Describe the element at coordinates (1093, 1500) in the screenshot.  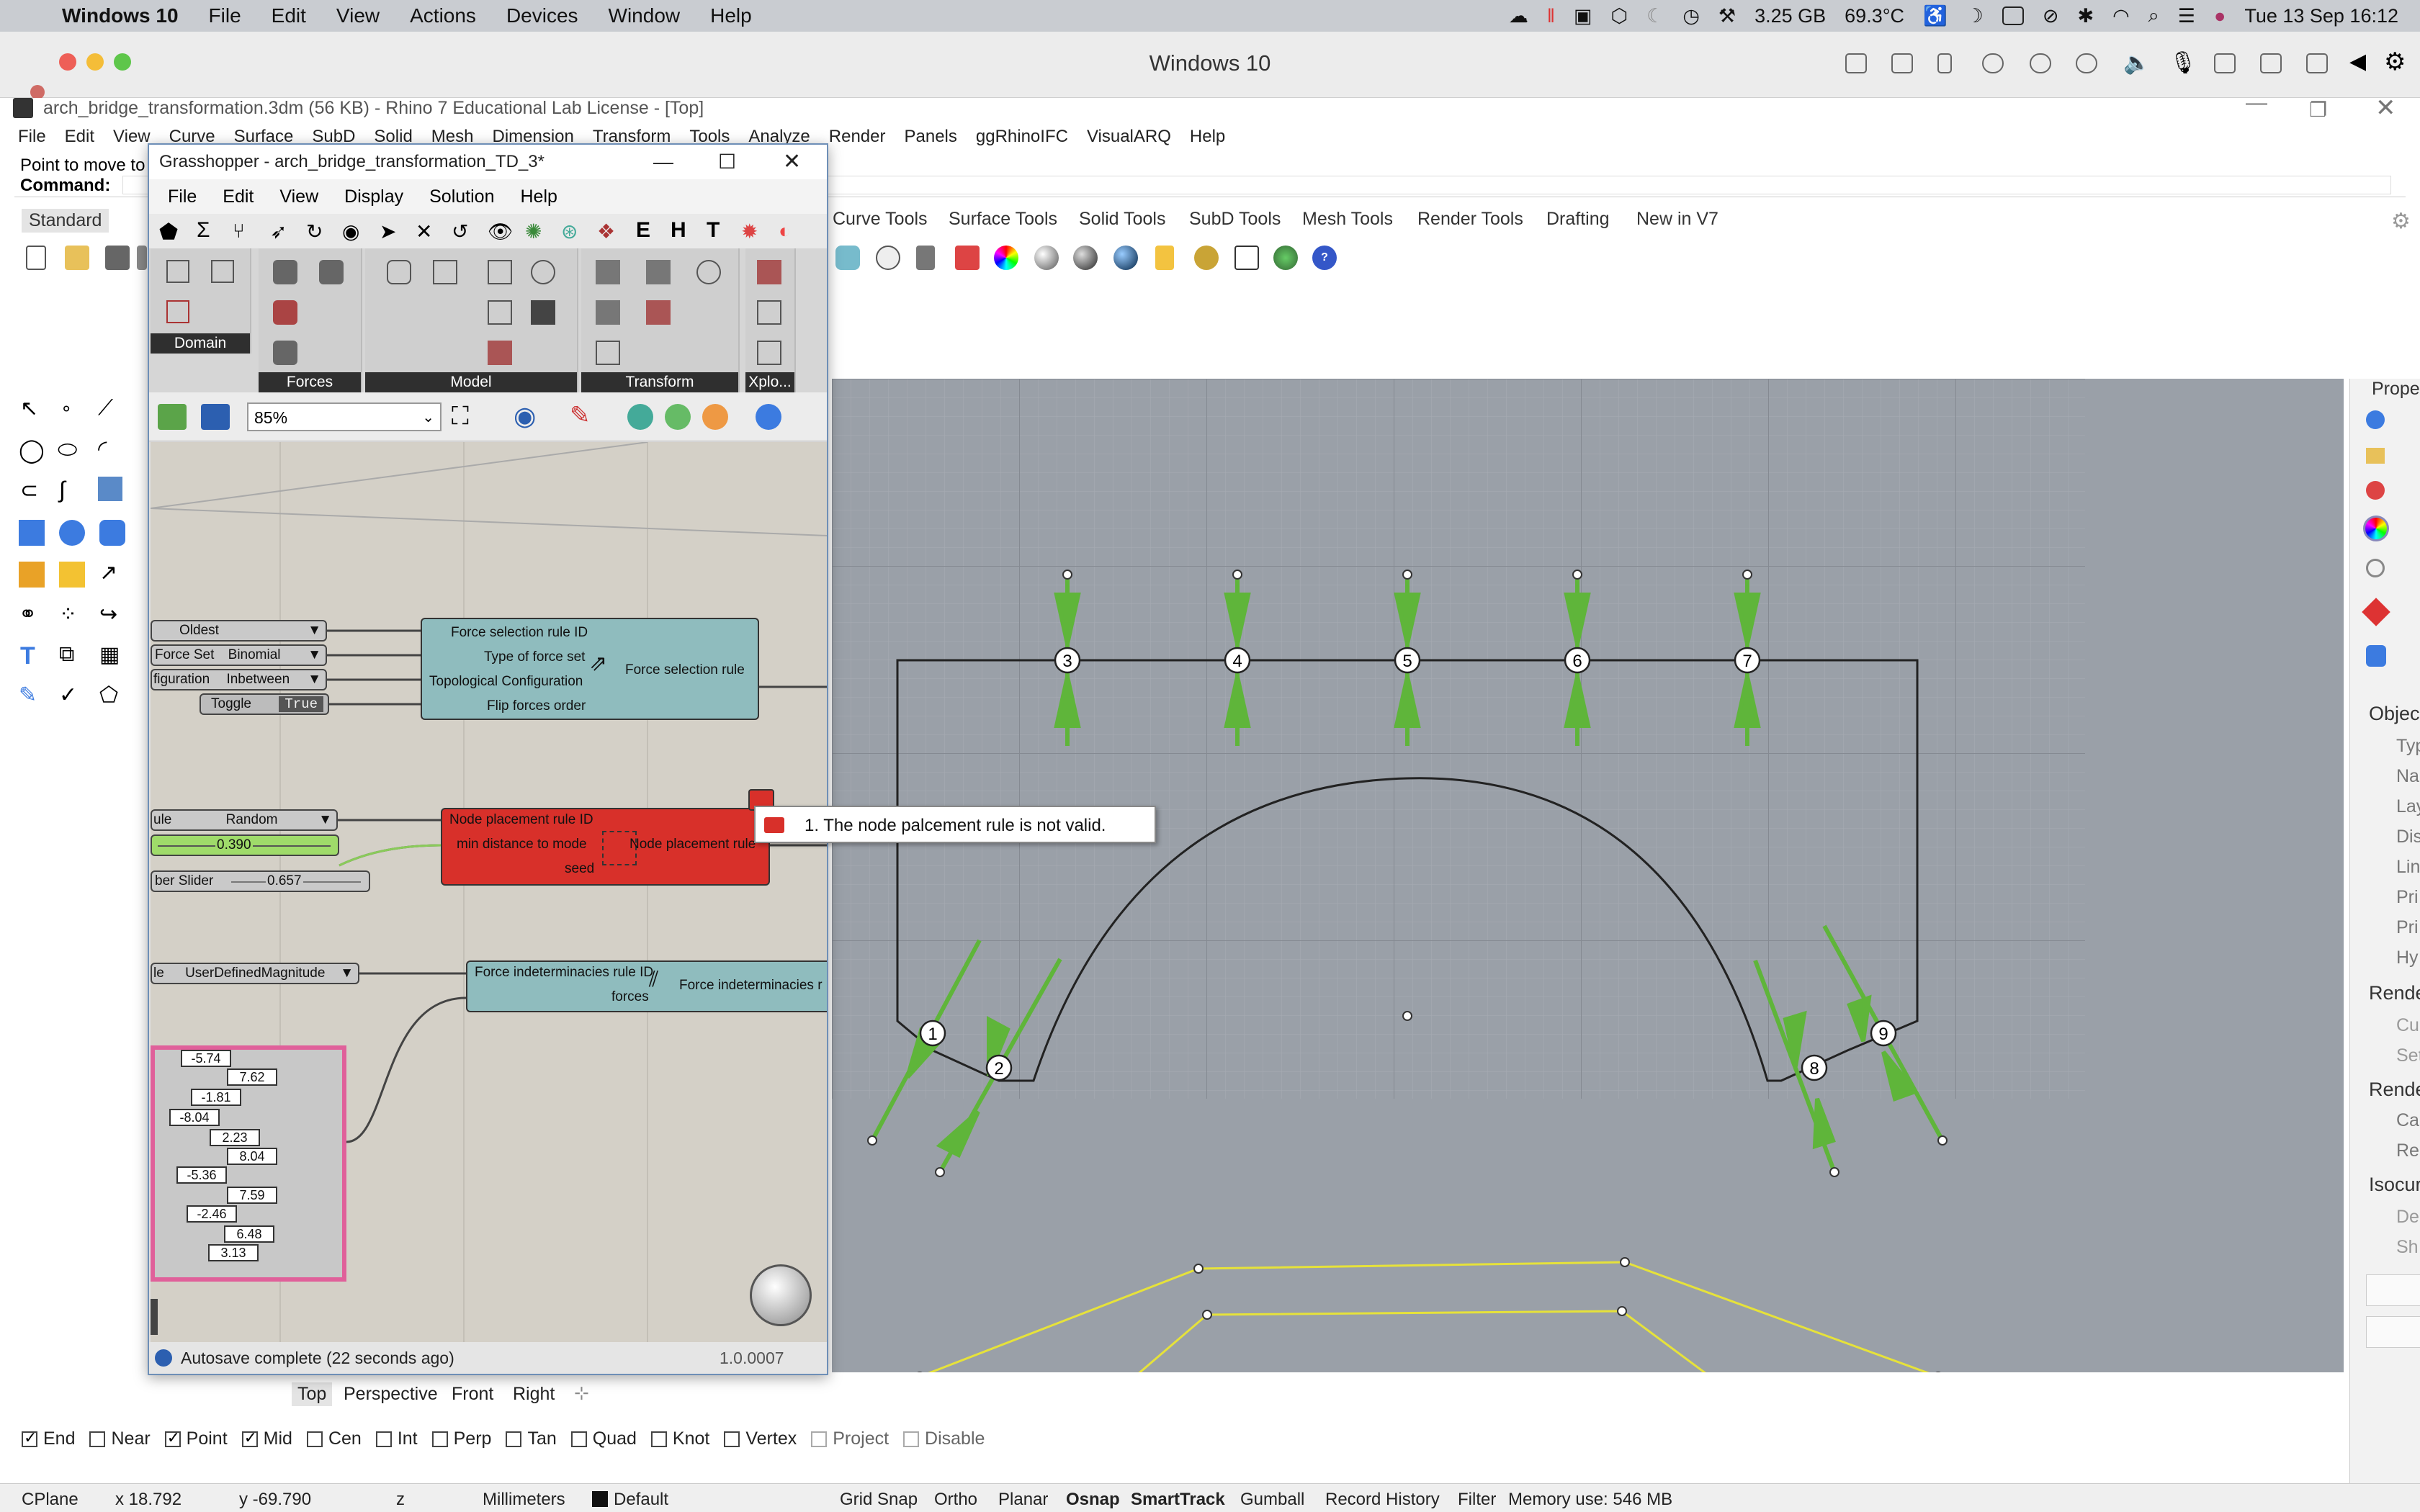
I see `toggle-osnap: Osnap` at that location.